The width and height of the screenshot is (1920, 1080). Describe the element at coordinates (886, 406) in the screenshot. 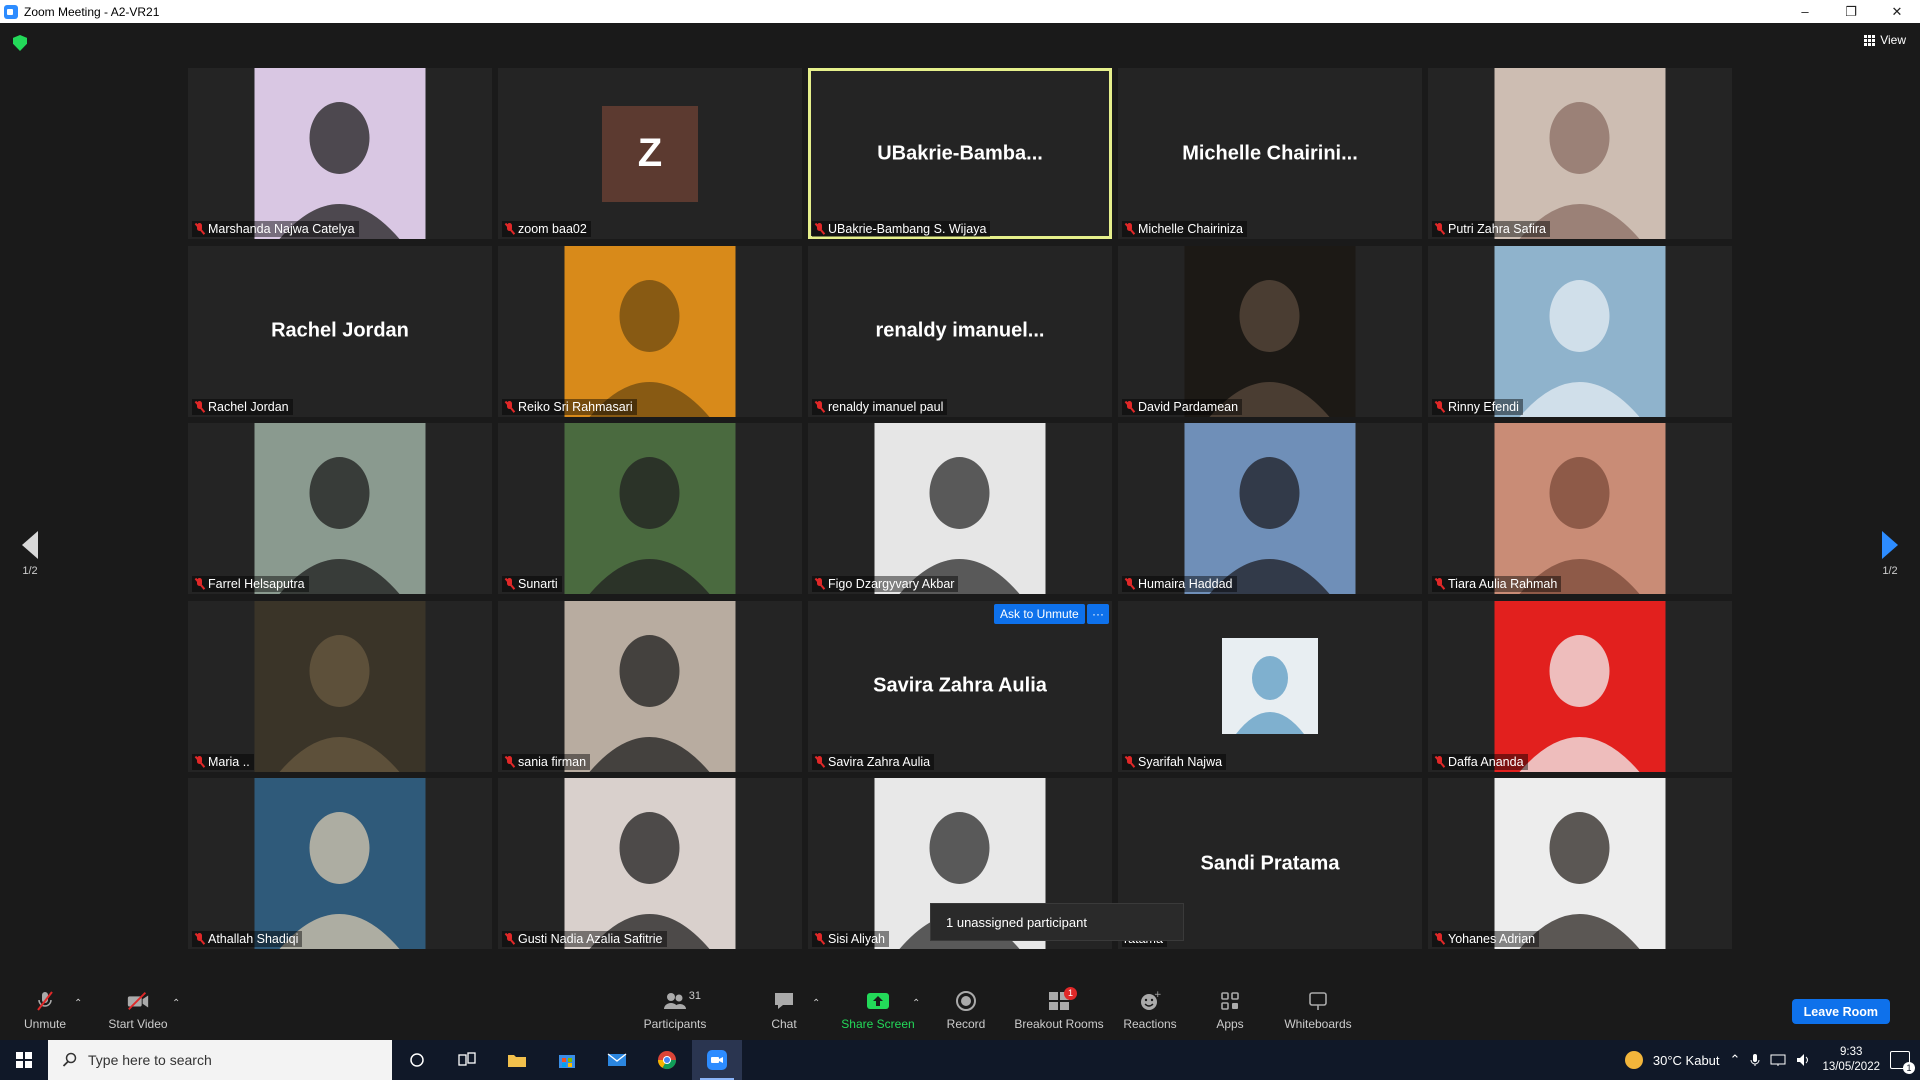

I see `participant-name: renaldy imanuel paul` at that location.